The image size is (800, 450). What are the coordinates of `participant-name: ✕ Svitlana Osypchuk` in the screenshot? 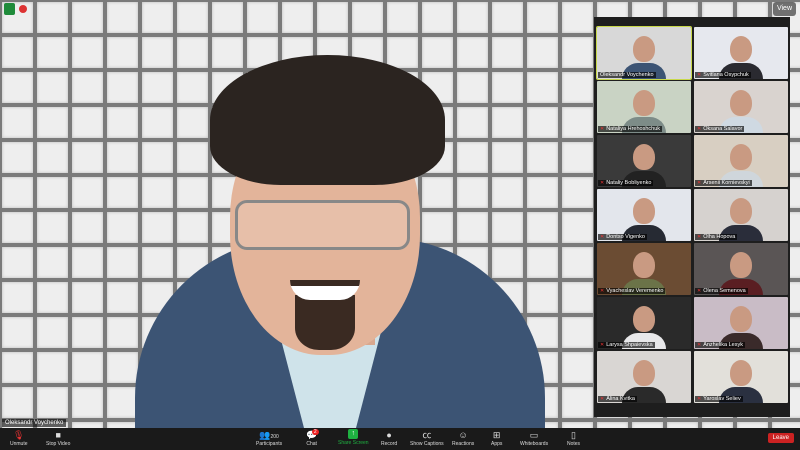 It's located at (723, 75).